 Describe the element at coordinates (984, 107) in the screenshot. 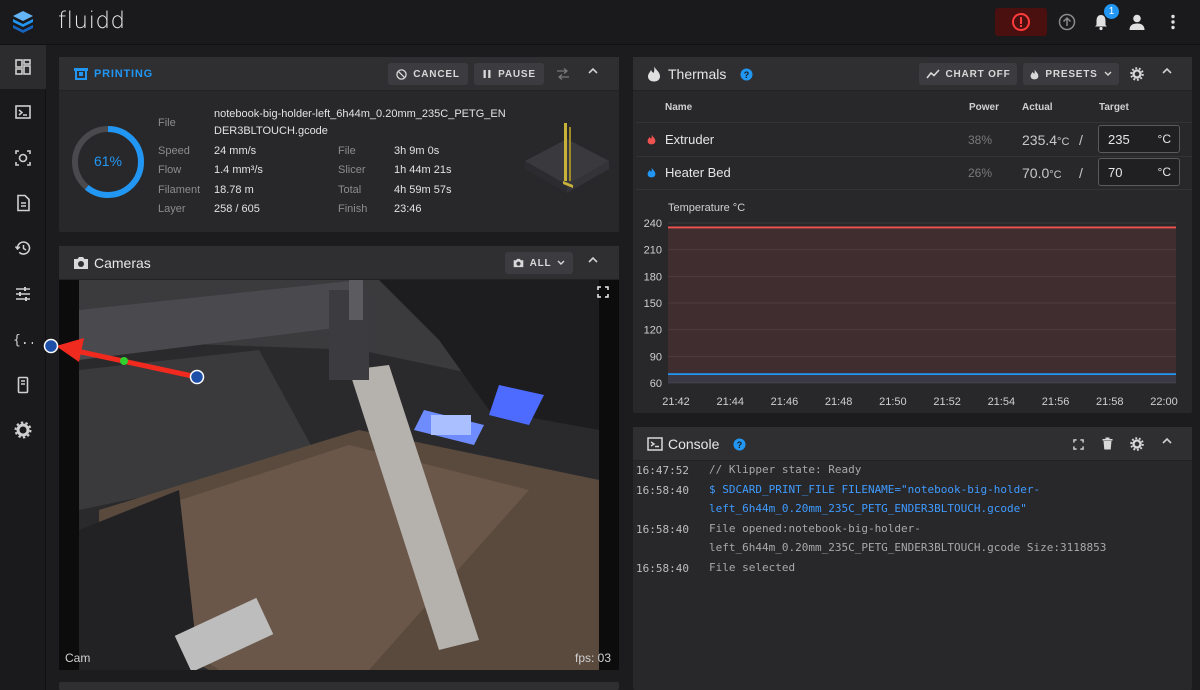

I see `column-power: Power` at that location.